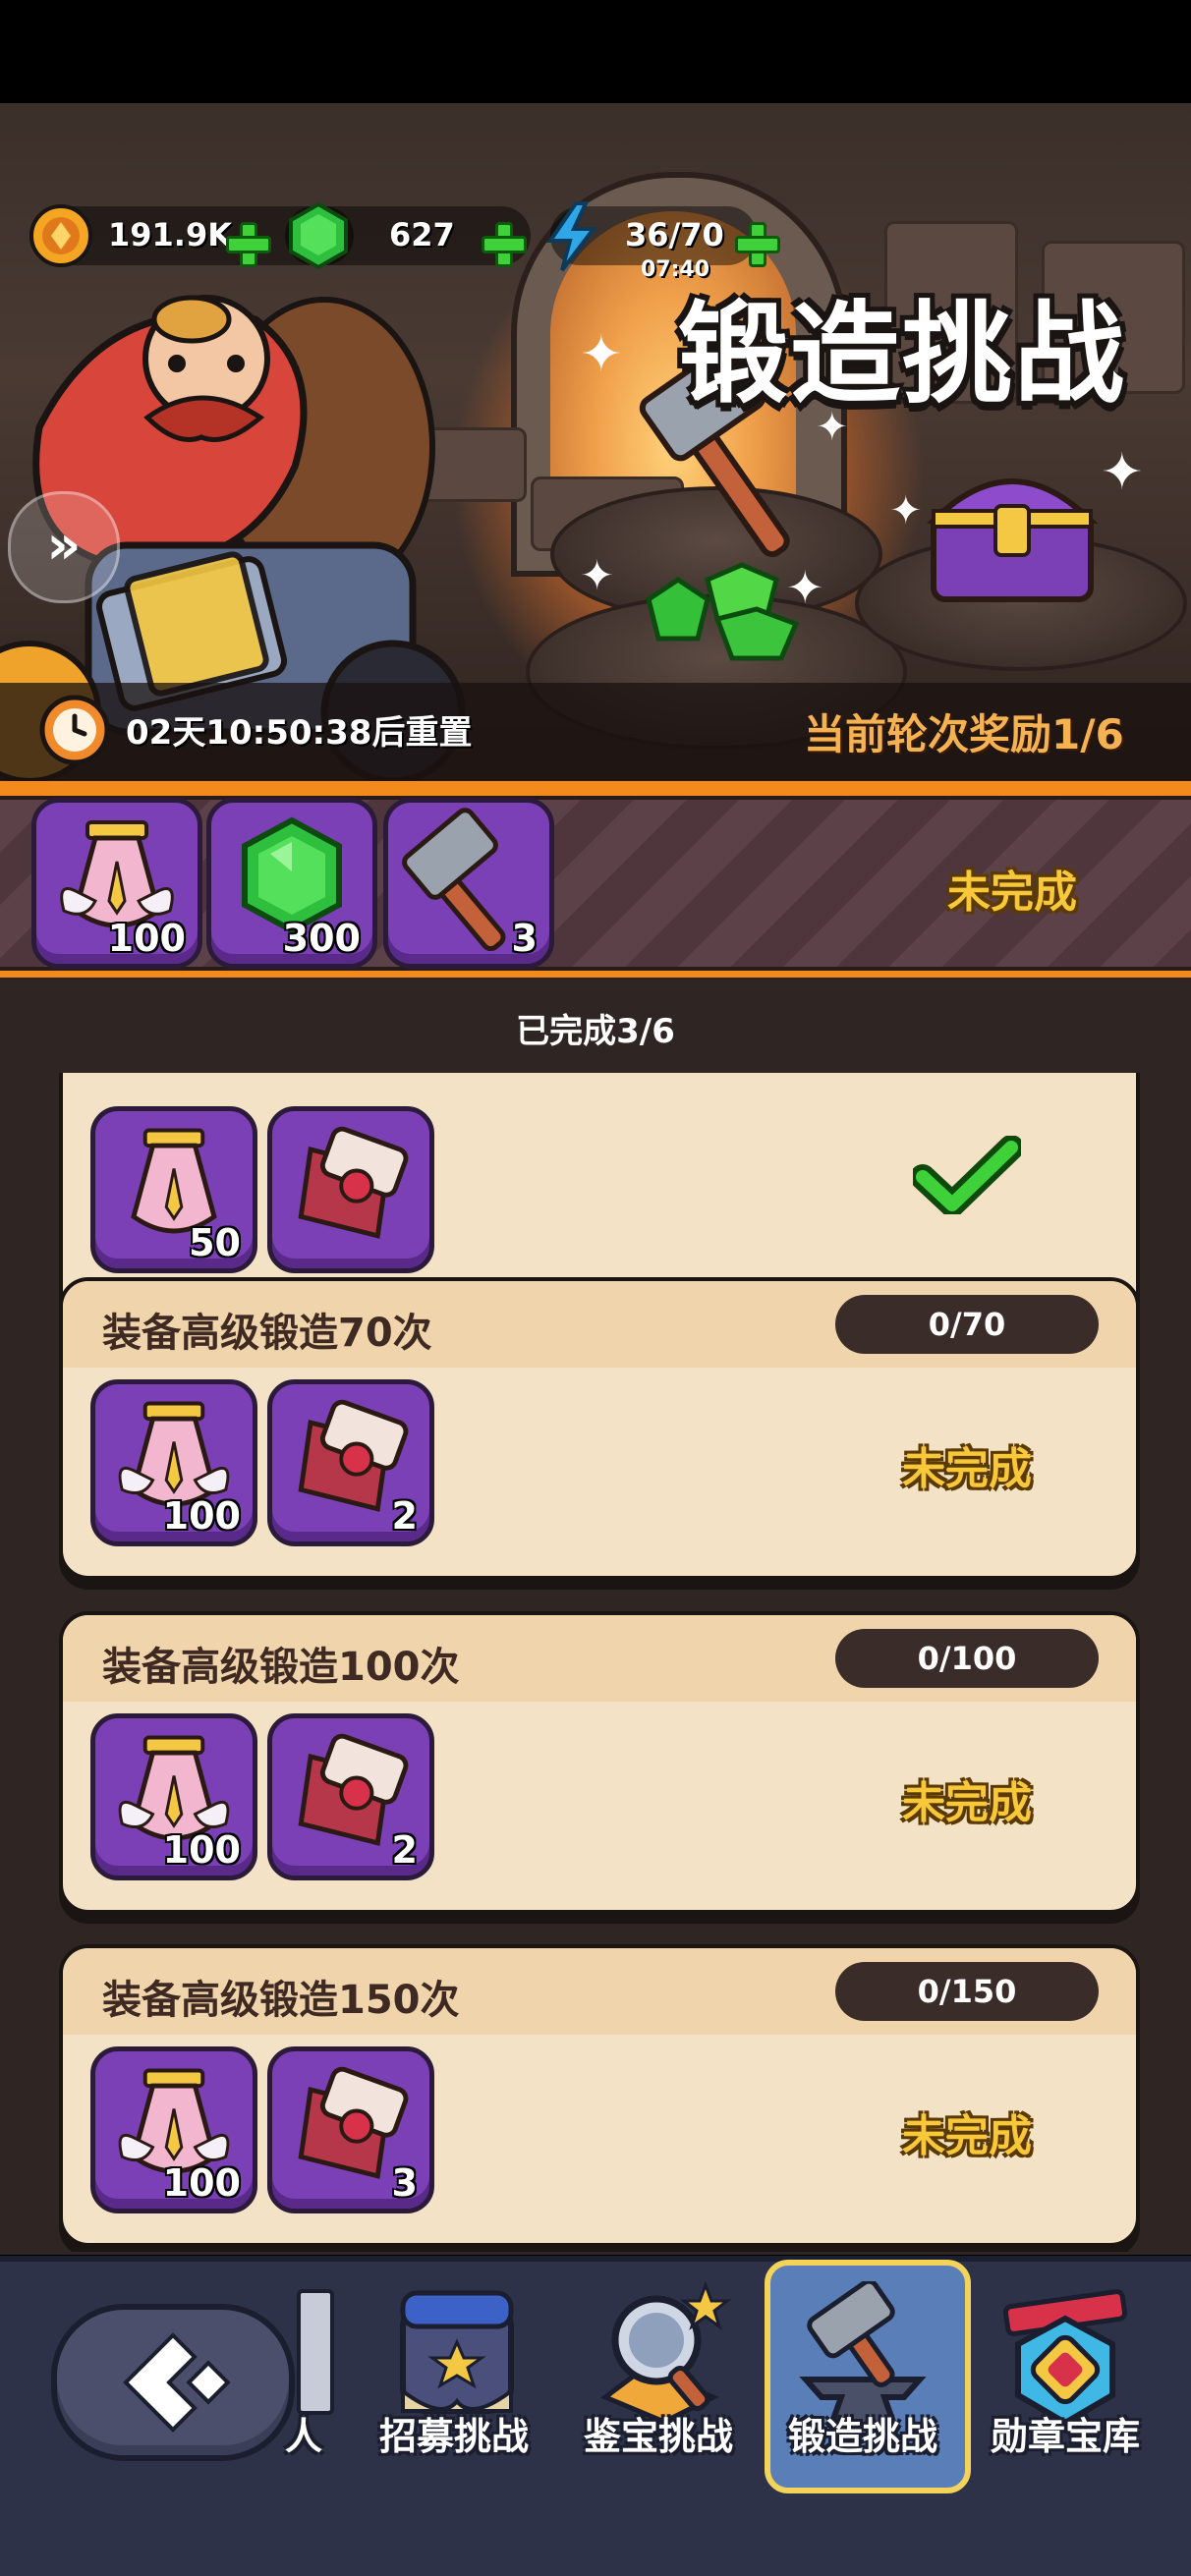 The height and width of the screenshot is (2576, 1191). Describe the element at coordinates (353, 1182) in the screenshot. I see `scroll-icon` at that location.